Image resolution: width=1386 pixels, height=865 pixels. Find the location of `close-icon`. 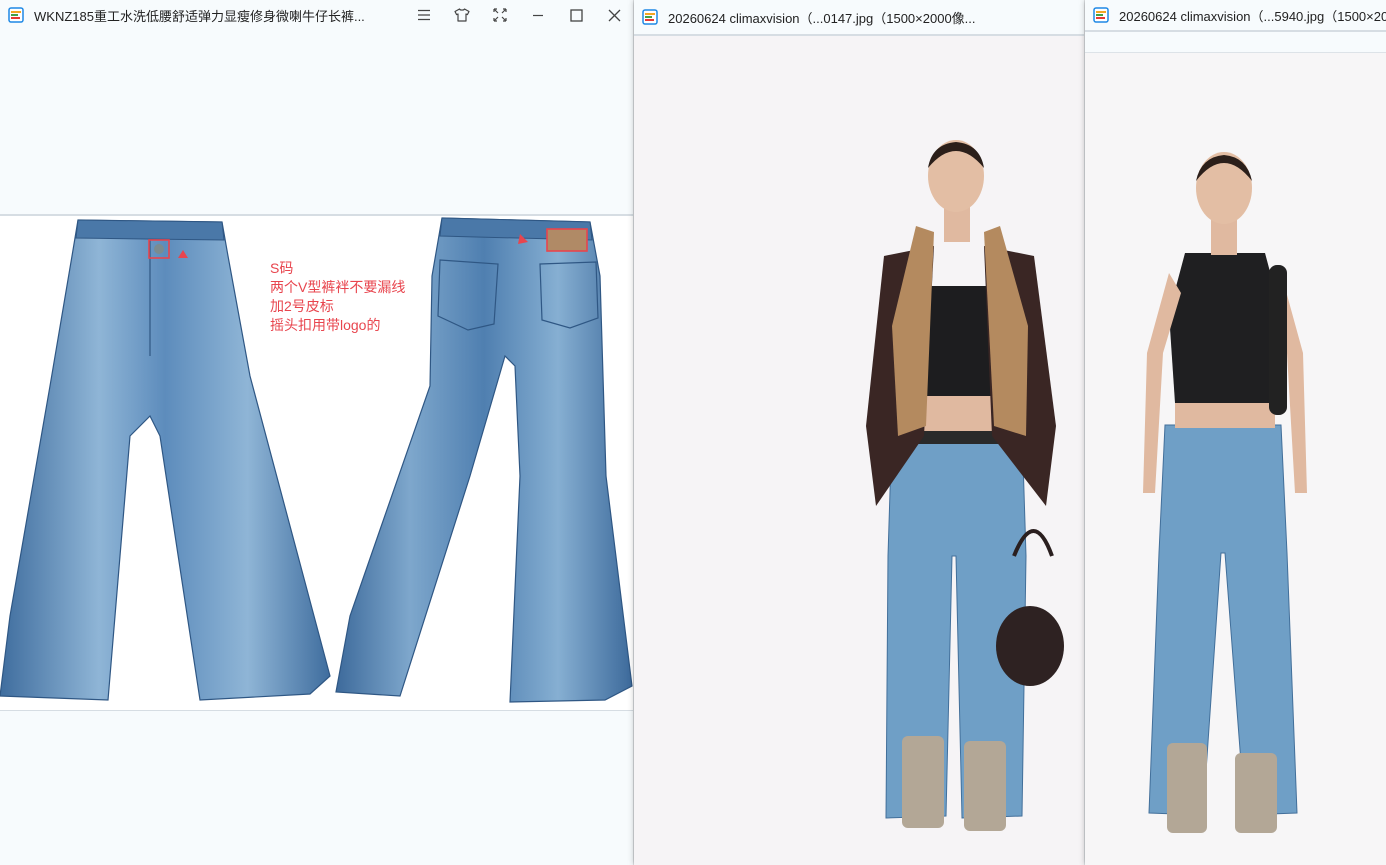

close-icon is located at coordinates (614, 15).